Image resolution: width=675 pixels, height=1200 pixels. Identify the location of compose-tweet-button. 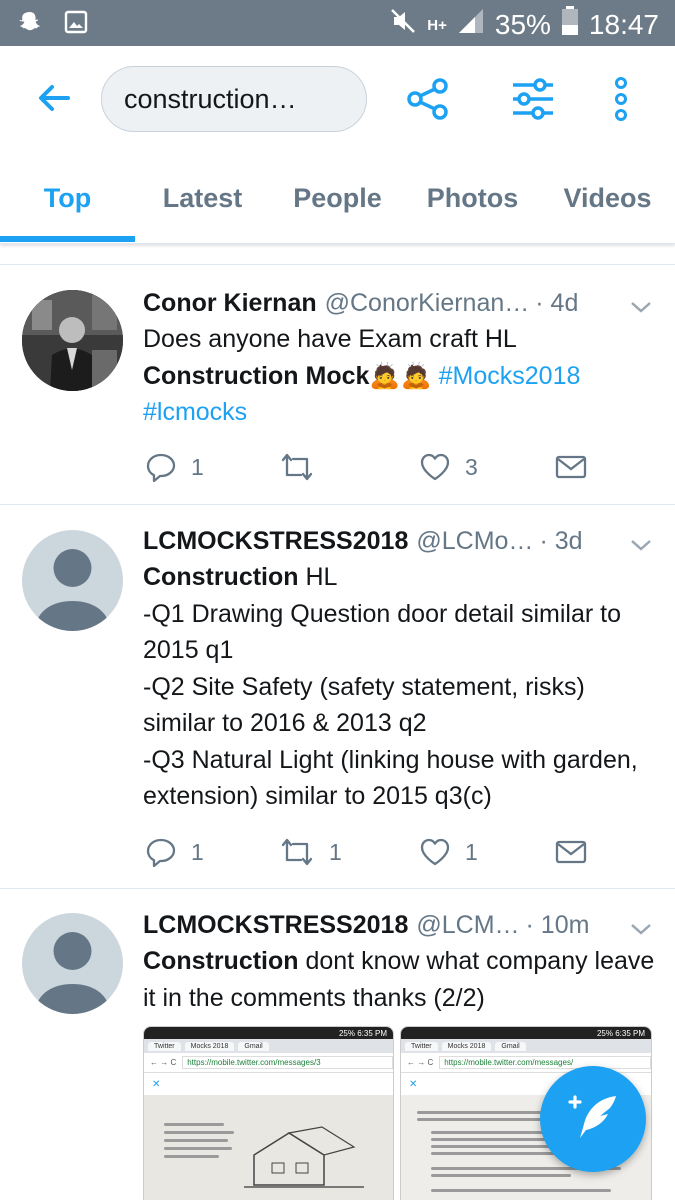
(593, 1119).